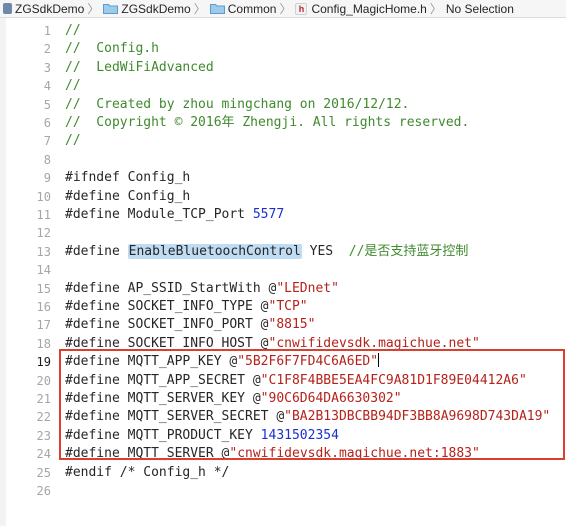 Image resolution: width=566 pixels, height=526 pixels. I want to click on line-number: 21, so click(43, 399).